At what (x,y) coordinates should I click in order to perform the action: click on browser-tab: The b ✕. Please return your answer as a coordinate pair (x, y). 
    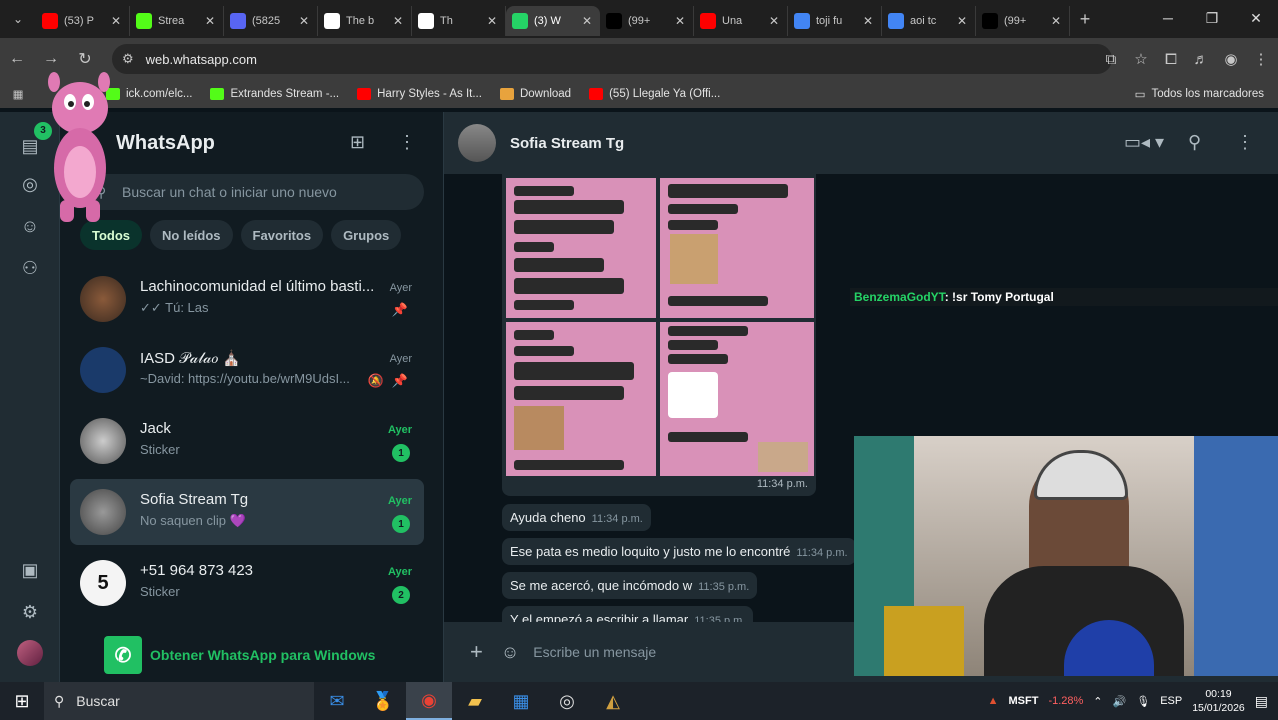
    Looking at the image, I should click on (365, 21).